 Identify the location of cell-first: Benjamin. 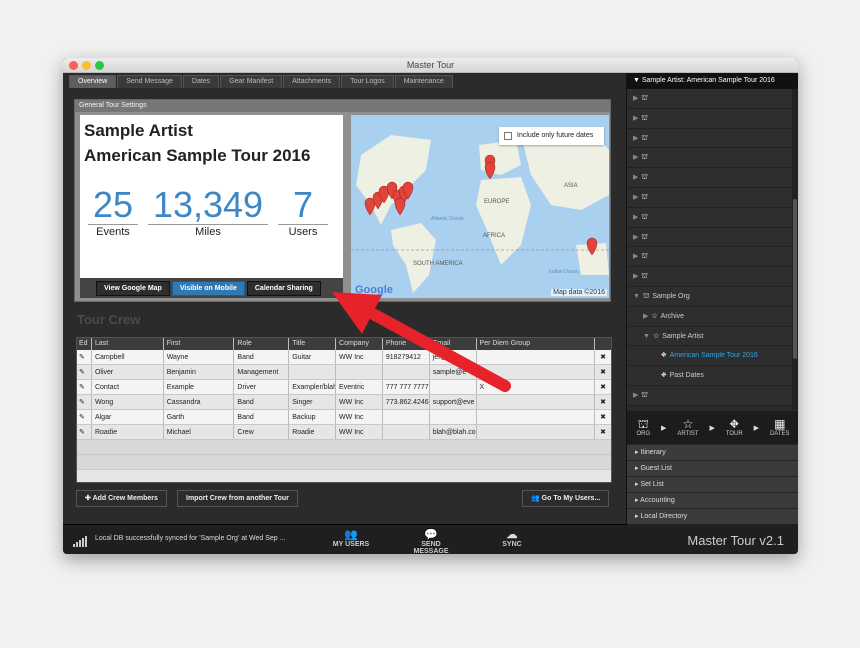
(199, 372).